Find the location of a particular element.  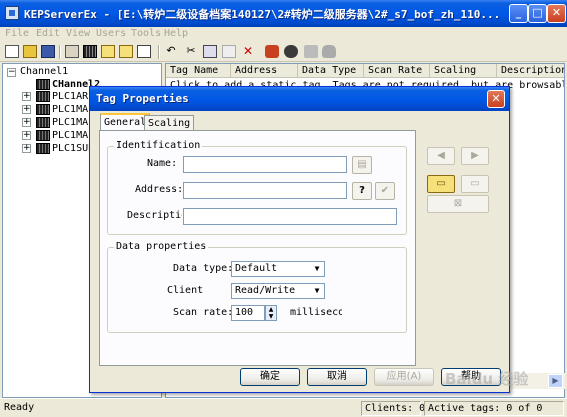

maximize-button: □ is located at coordinates (537, 13).